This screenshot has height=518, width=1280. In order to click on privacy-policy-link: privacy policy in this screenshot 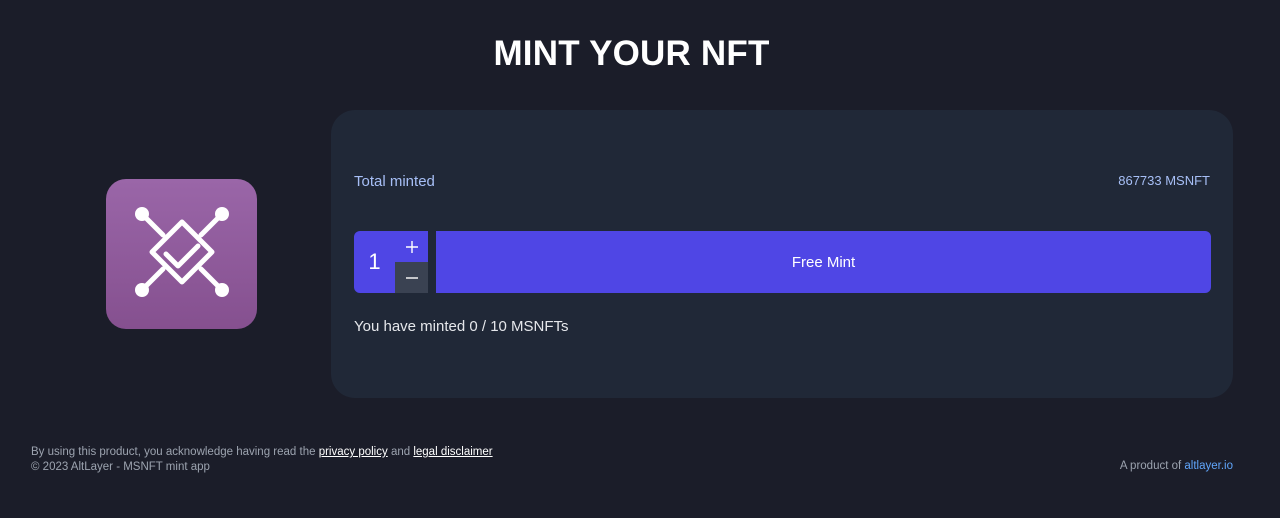, I will do `click(353, 452)`.